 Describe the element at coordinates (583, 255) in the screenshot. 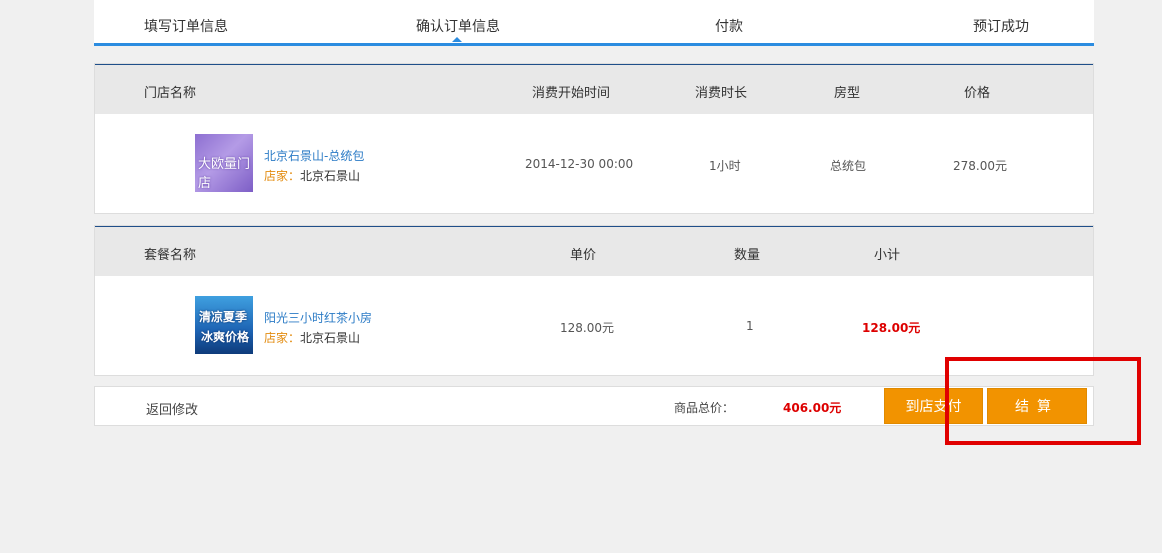

I see `header-unit-price: 单价` at that location.